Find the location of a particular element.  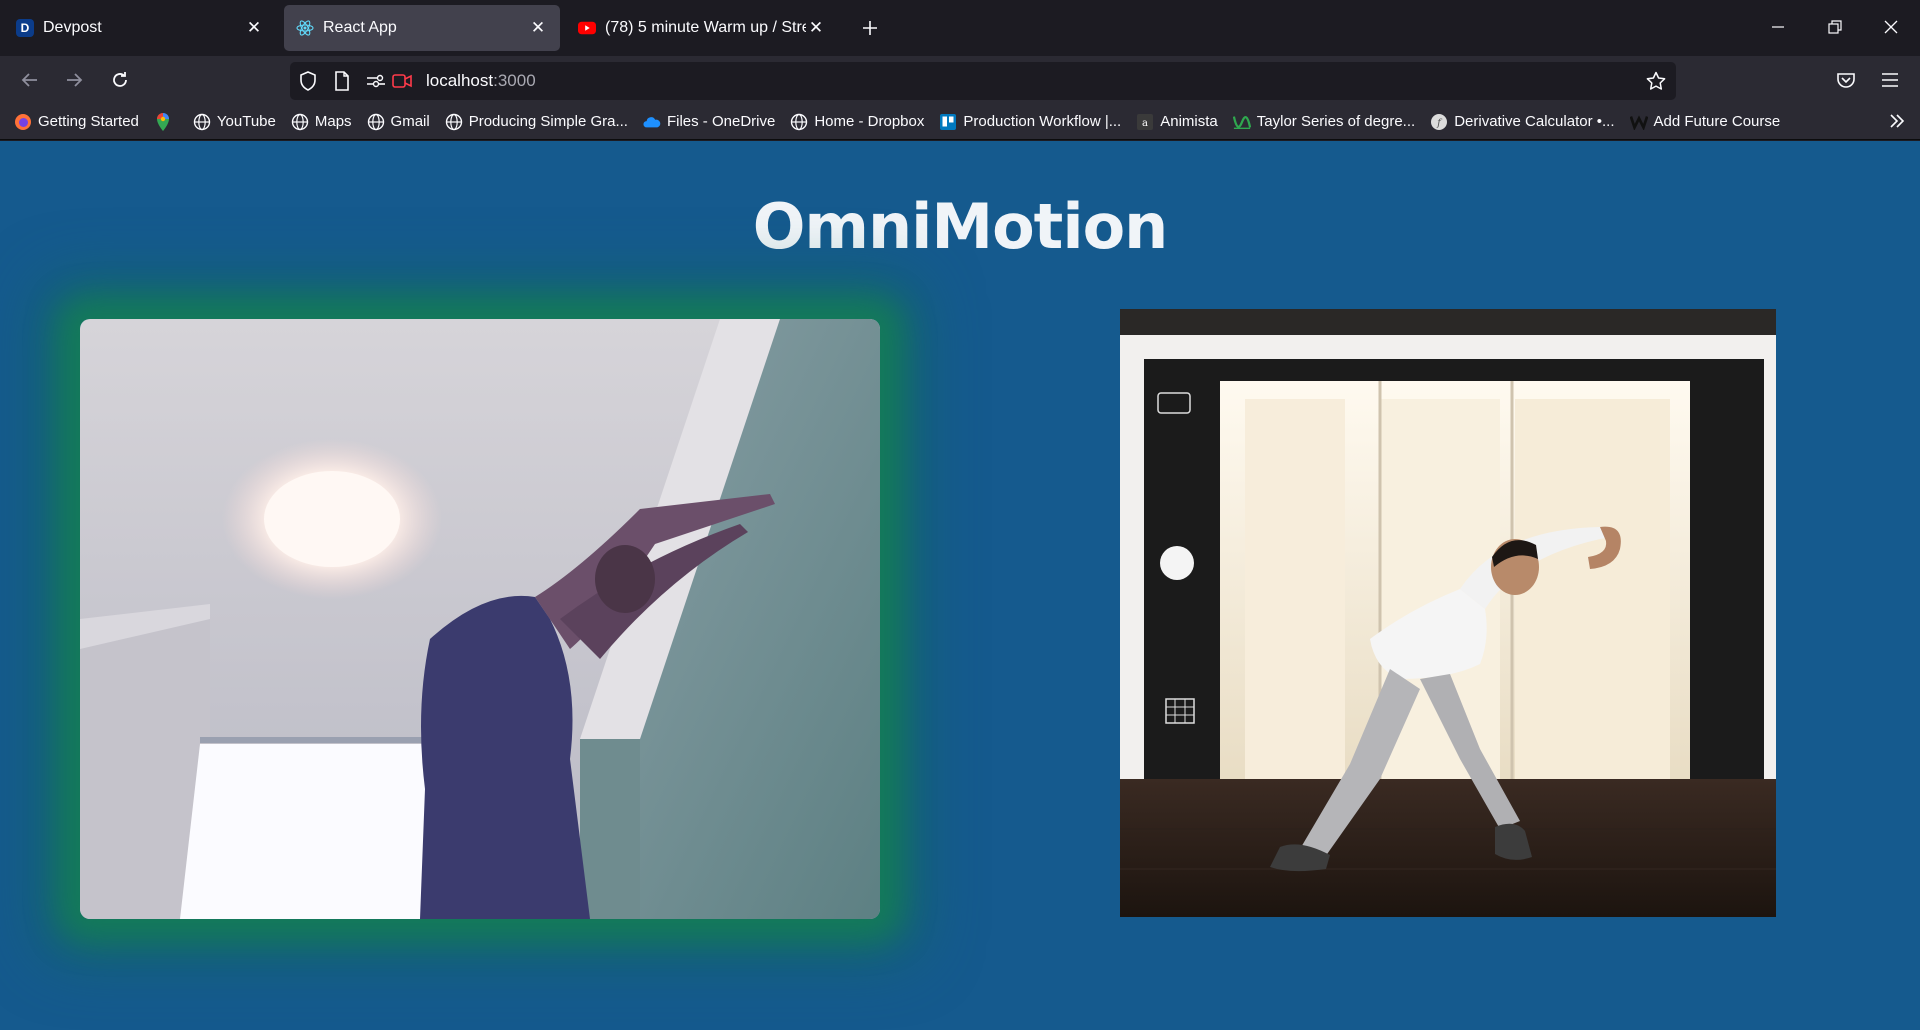

bookmark-label: Maps is located at coordinates (333, 121).